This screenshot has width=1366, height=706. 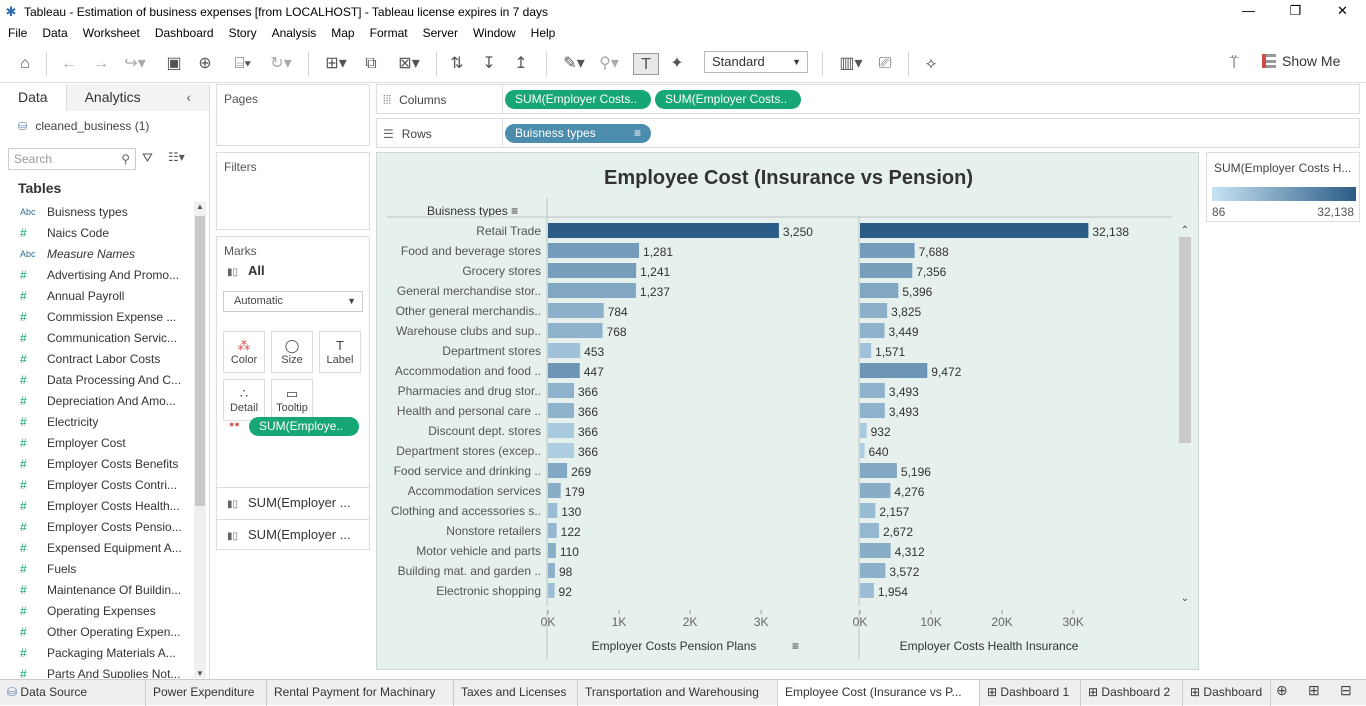 What do you see at coordinates (243, 33) in the screenshot?
I see `menu-story: Story` at bounding box center [243, 33].